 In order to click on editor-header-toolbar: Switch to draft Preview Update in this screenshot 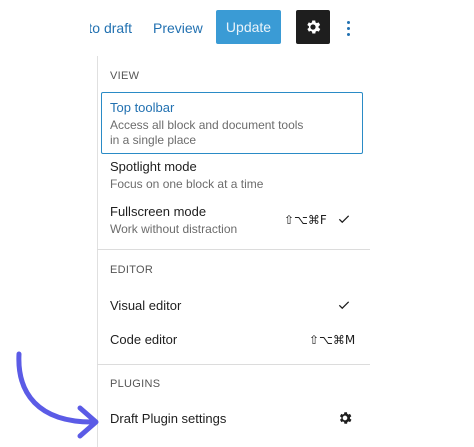, I will do `click(237, 28)`.